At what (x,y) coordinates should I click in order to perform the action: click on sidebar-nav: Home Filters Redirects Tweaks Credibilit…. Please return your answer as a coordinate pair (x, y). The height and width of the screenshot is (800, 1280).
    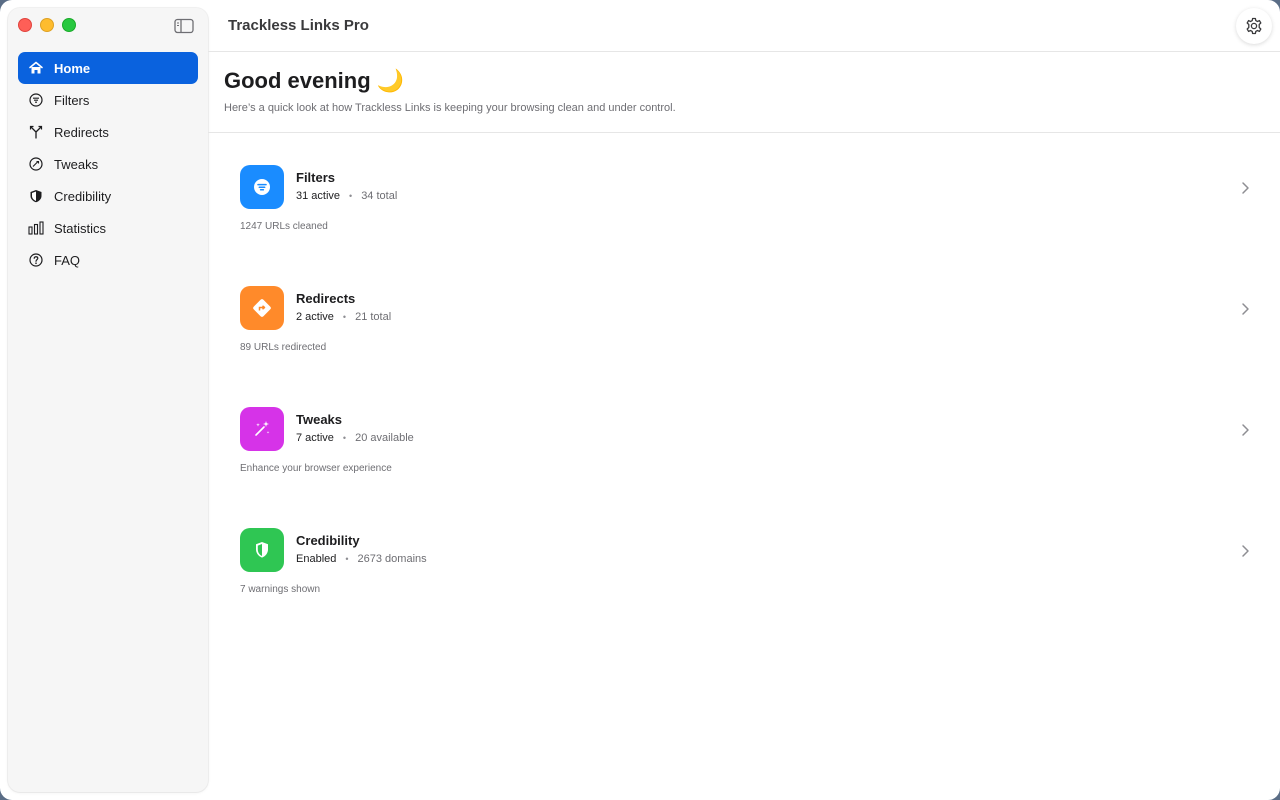
    Looking at the image, I should click on (108, 164).